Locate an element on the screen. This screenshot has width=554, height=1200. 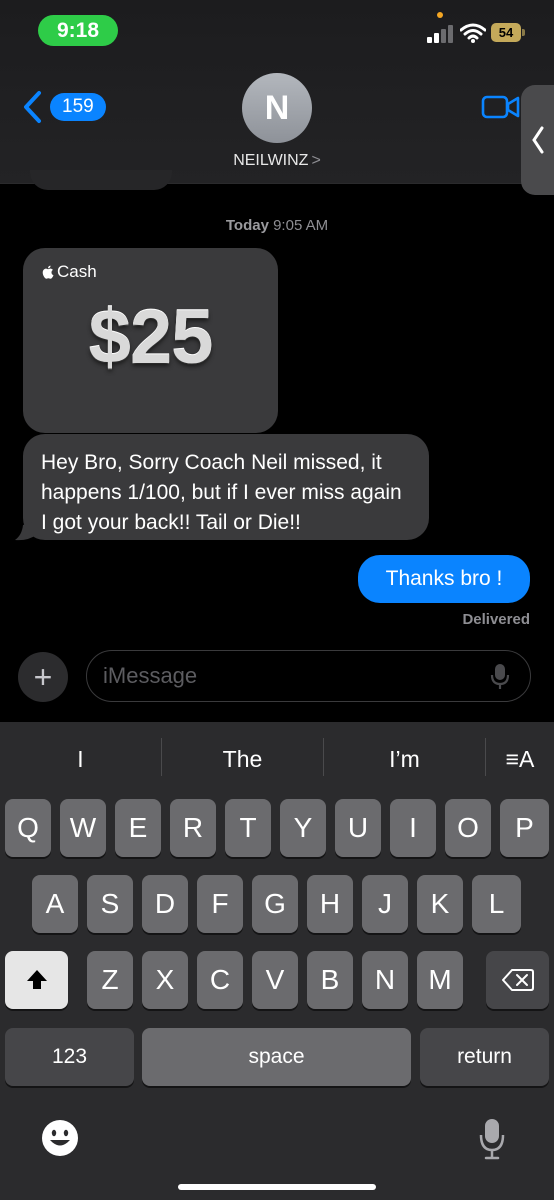
key-w: W is located at coordinates (83, 828).